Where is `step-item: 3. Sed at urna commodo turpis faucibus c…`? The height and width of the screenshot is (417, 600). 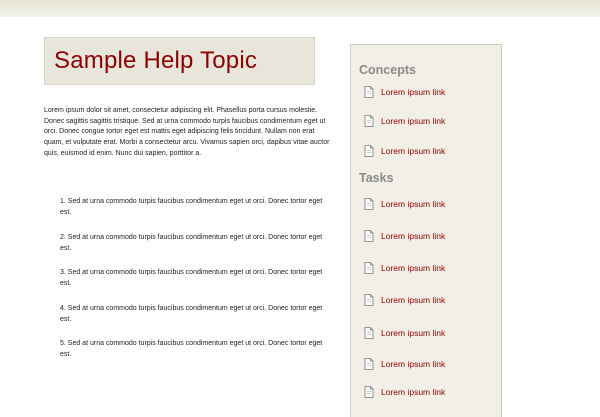 step-item: 3. Sed at urna commodo turpis faucibus c… is located at coordinates (191, 278).